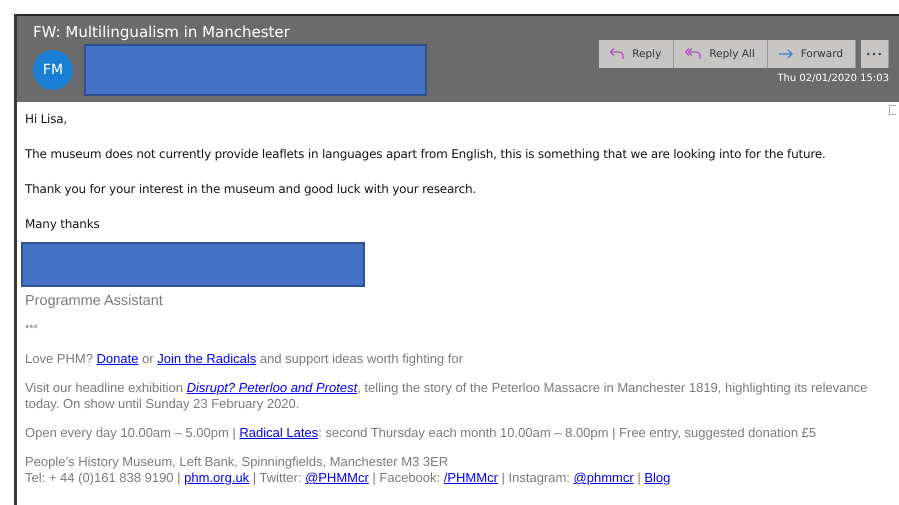 The height and width of the screenshot is (505, 899). I want to click on more-button: •••, so click(875, 54).